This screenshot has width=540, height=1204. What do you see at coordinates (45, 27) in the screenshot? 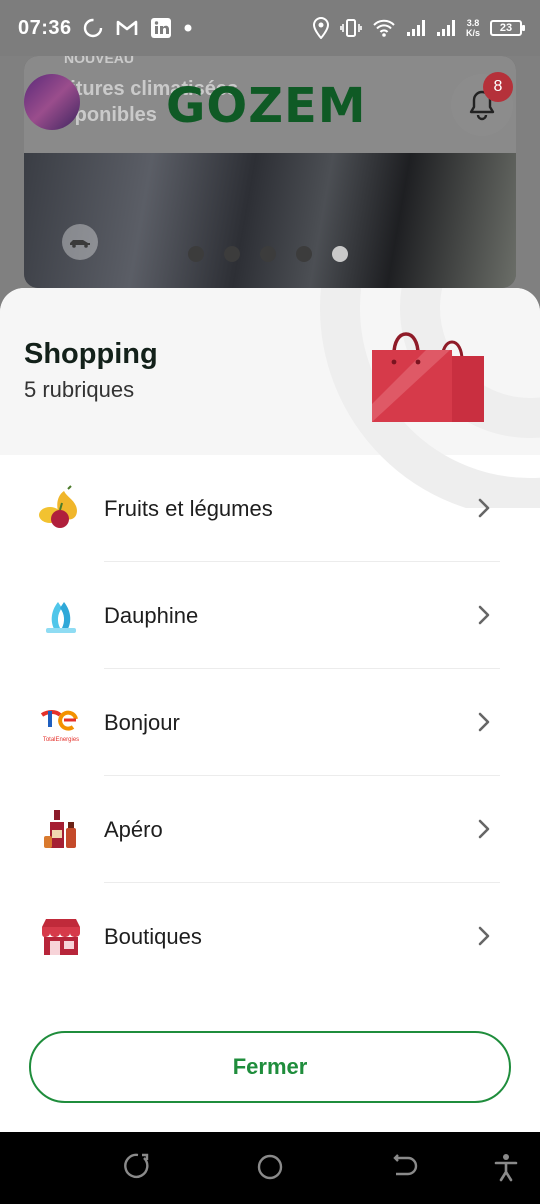
I see `status-time: 07:36` at bounding box center [45, 27].